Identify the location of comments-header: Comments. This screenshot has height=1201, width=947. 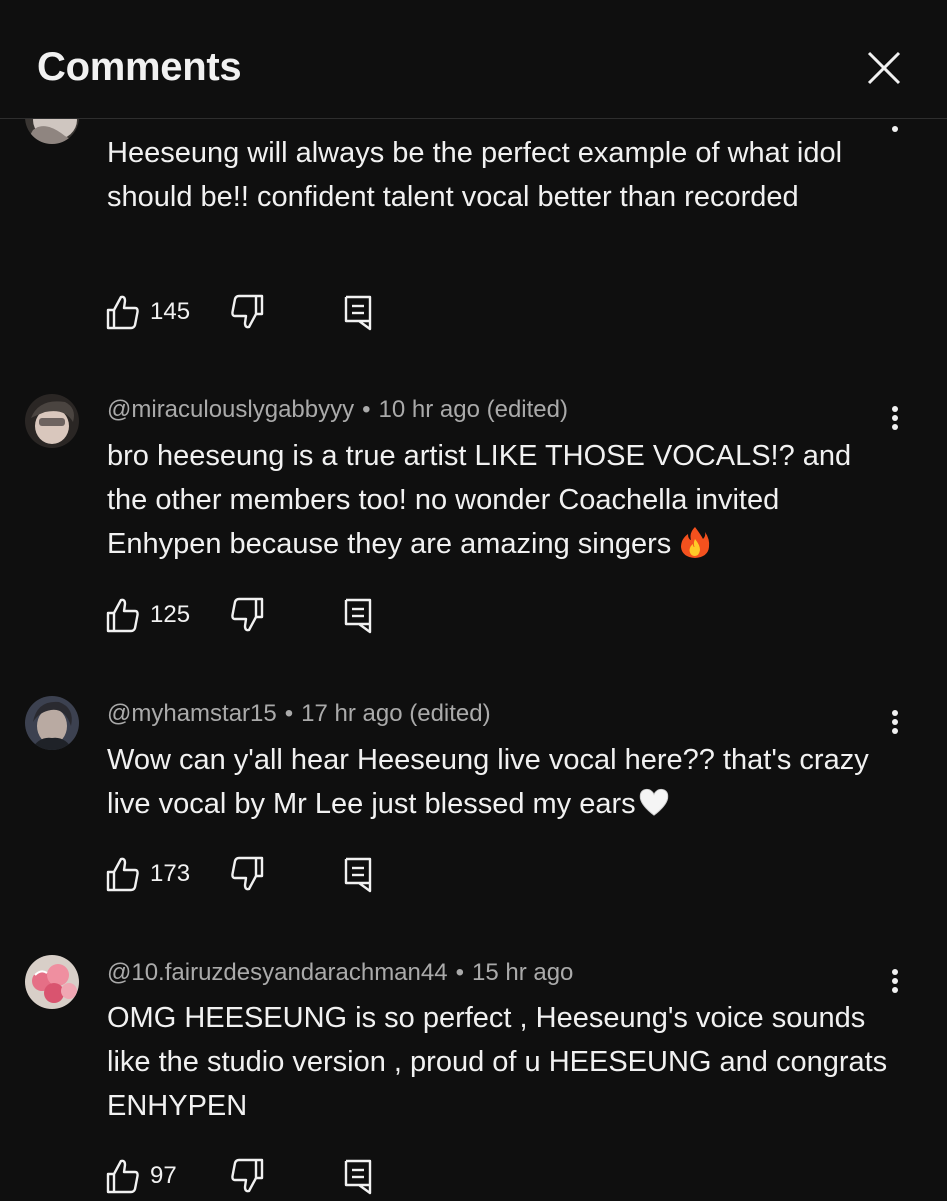
(473, 59).